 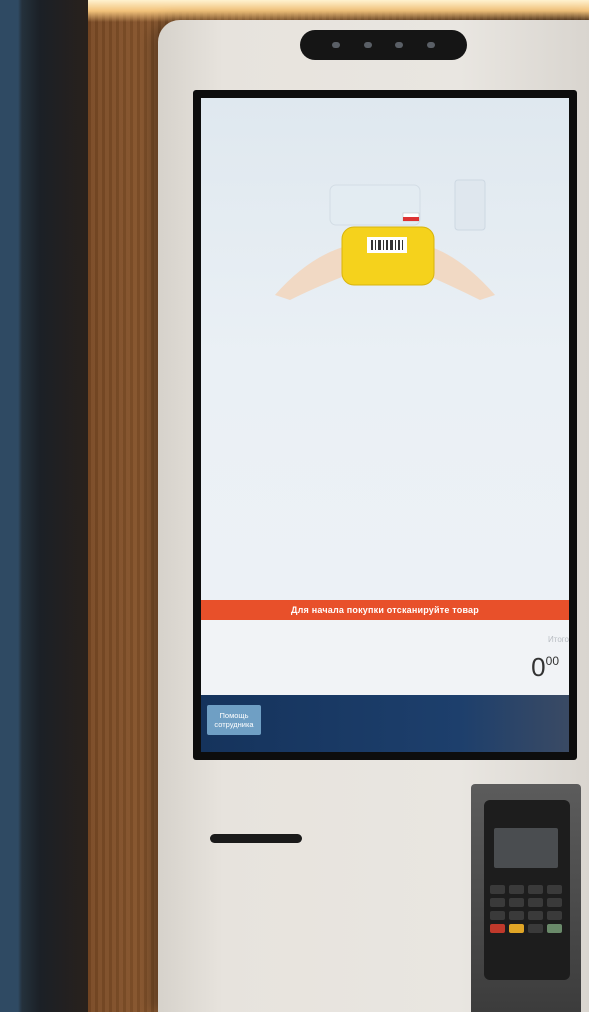 I want to click on keypad-cancel-key, so click(x=497, y=928).